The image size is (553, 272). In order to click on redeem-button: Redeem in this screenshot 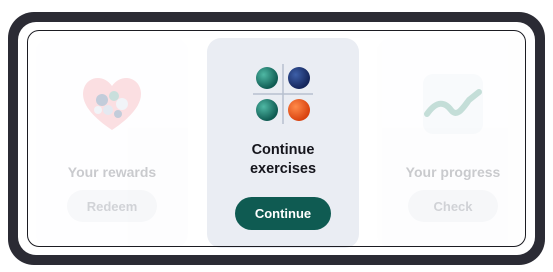, I will do `click(112, 206)`.